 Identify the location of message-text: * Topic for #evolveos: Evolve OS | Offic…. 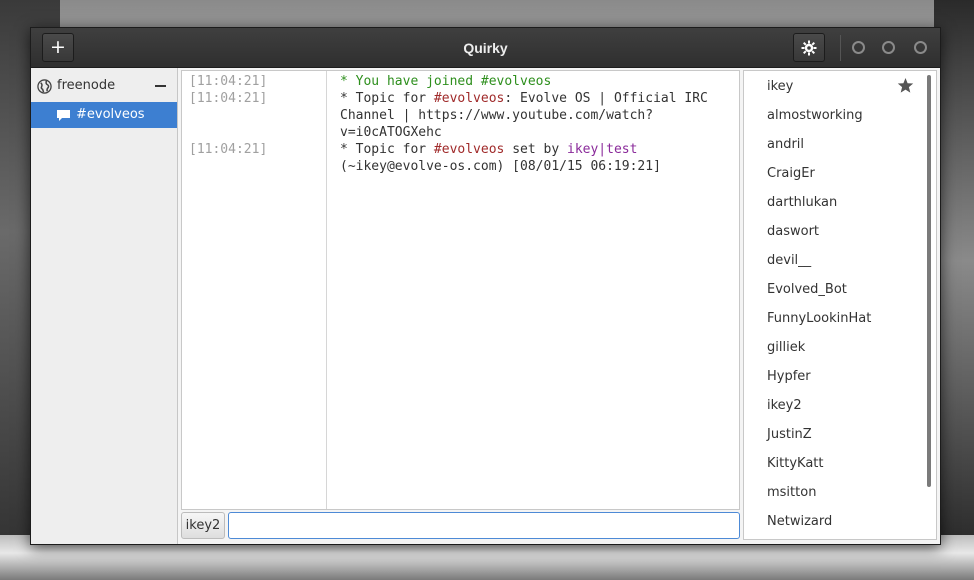
(536, 115).